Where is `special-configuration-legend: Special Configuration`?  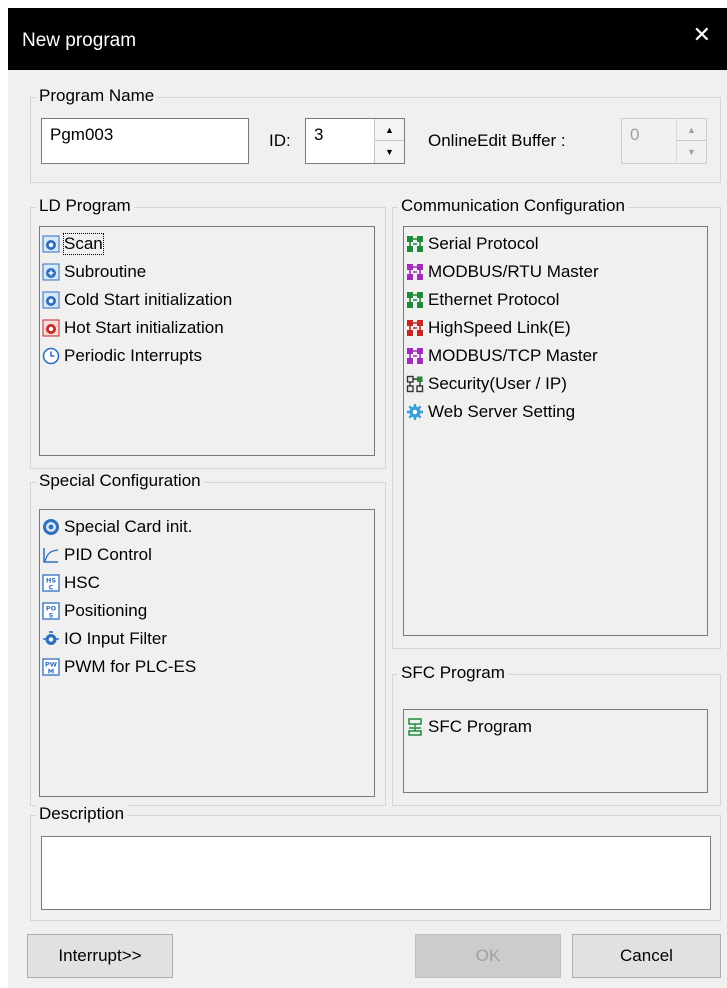 special-configuration-legend: Special Configuration is located at coordinates (120, 481).